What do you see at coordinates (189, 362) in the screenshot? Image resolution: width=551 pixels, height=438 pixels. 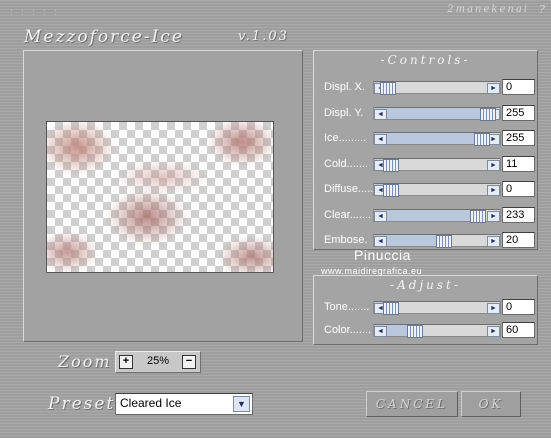 I see `zoom-out-button: −` at bounding box center [189, 362].